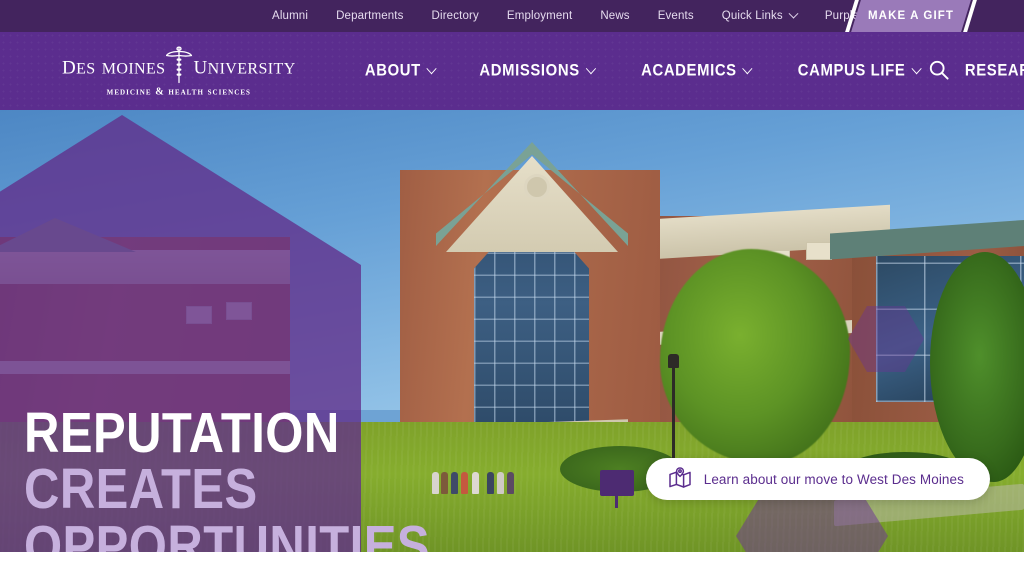 Image resolution: width=1024 pixels, height=576 pixels. I want to click on make-a-gift-wrapper: MAKE A GIFT, so click(911, 16).